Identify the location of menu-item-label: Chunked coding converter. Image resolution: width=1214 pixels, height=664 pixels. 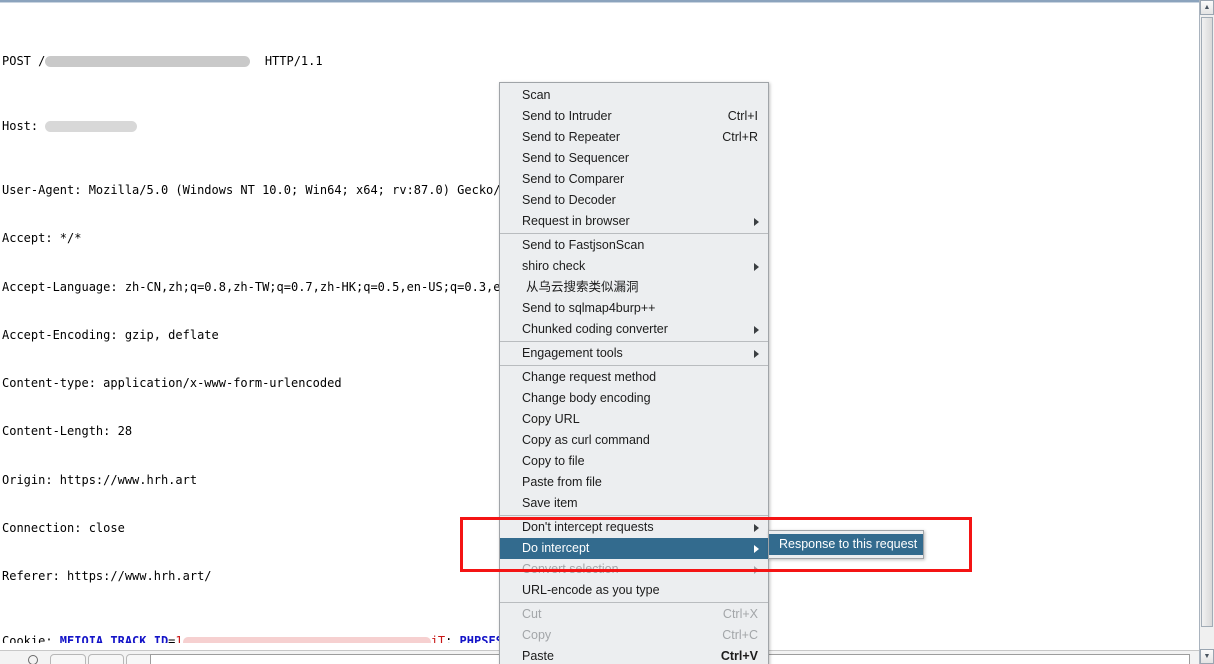
(595, 329).